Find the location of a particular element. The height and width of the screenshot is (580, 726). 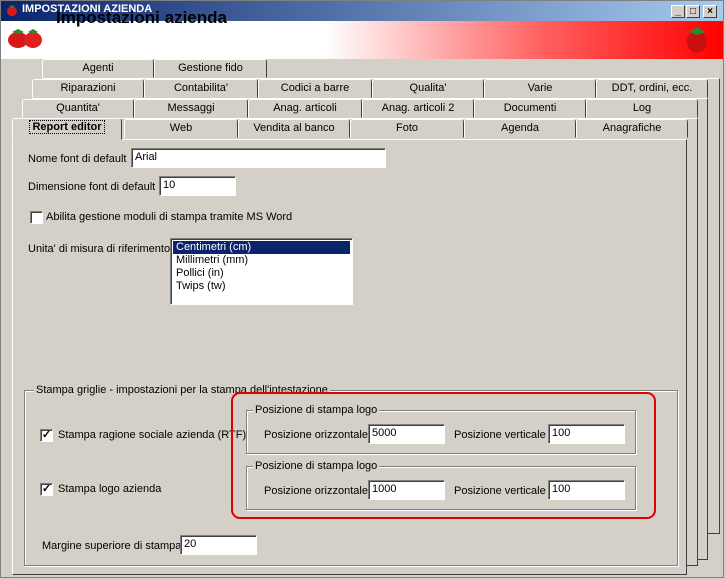

tab-messaggi: Messaggi is located at coordinates (191, 108).